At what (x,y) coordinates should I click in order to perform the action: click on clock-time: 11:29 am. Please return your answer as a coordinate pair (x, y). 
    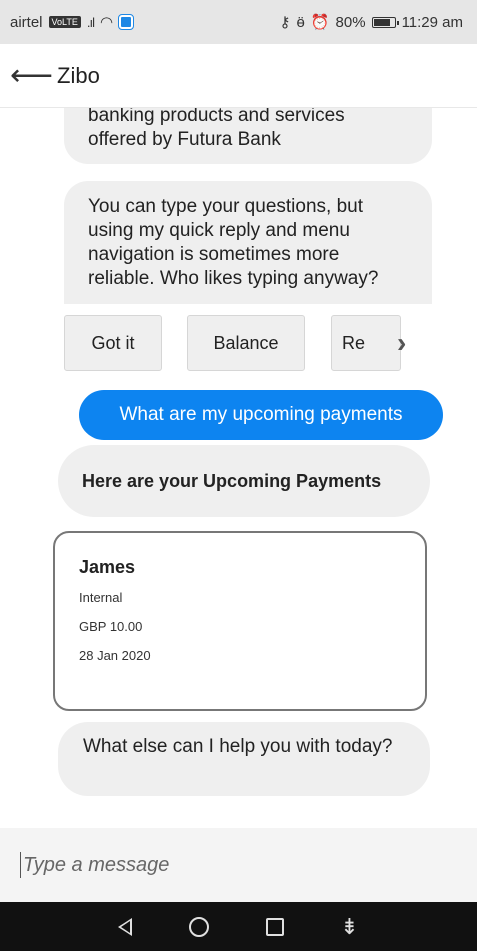
    Looking at the image, I should click on (432, 22).